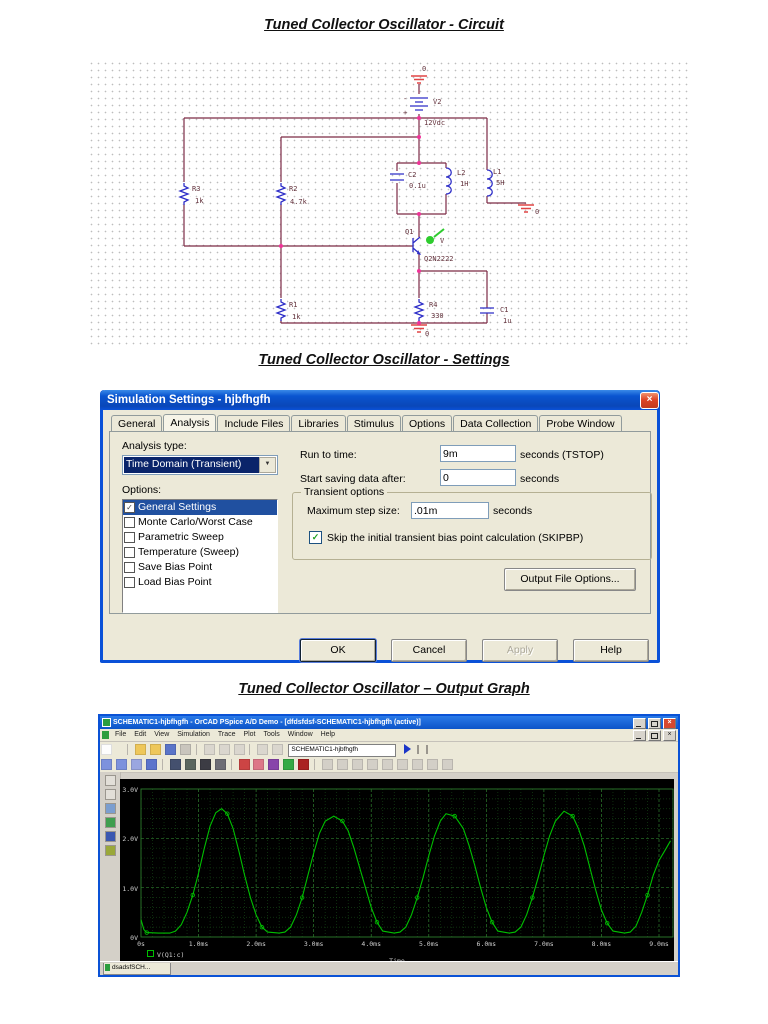 The height and width of the screenshot is (1024, 768). I want to click on menu-window: Window, so click(300, 735).